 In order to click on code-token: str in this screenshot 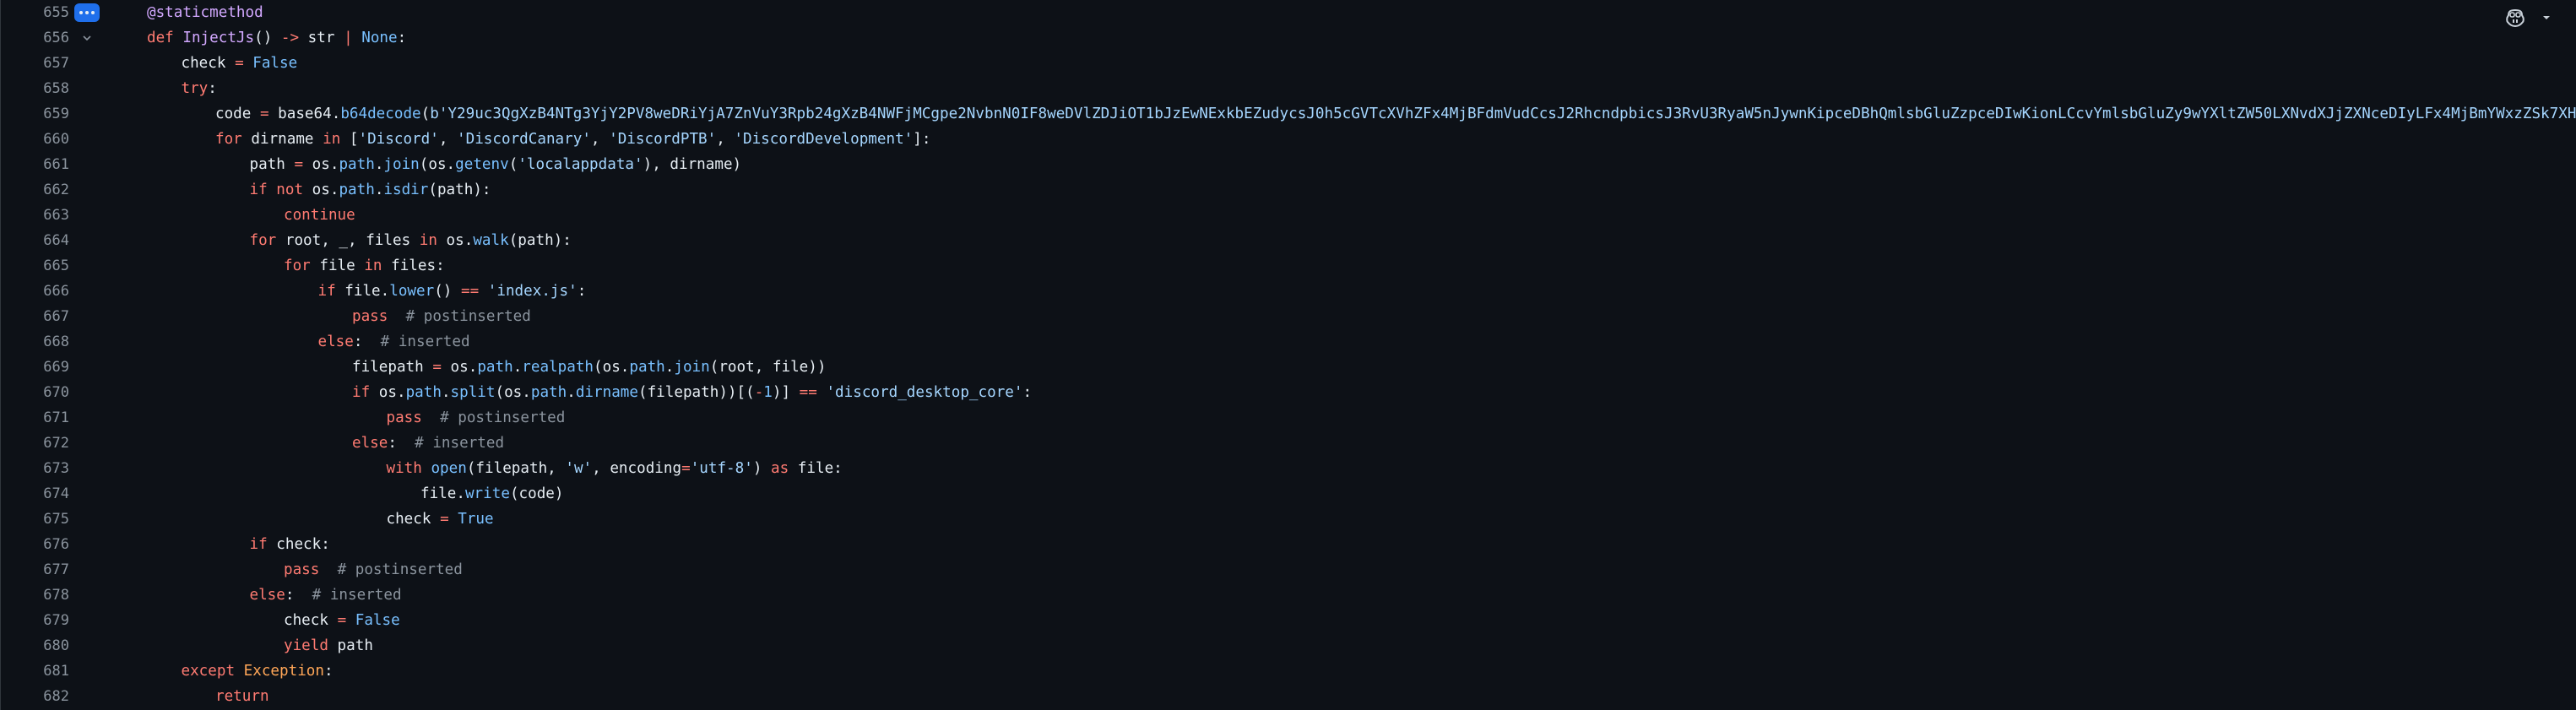, I will do `click(321, 38)`.